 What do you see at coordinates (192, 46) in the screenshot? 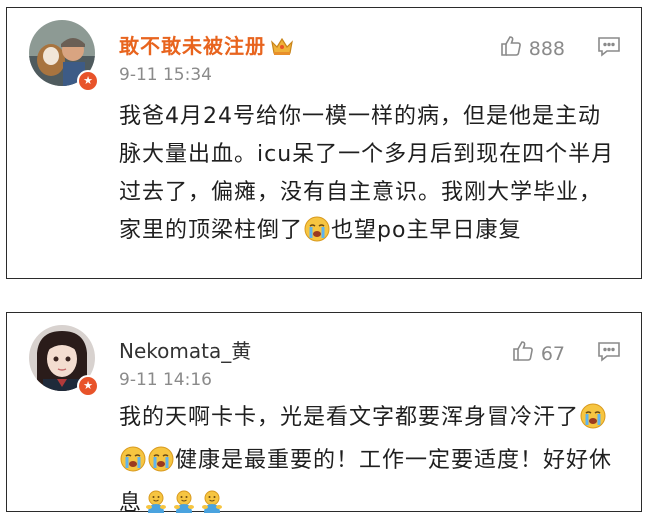
I see `username-text: 敢不敢未被注册` at bounding box center [192, 46].